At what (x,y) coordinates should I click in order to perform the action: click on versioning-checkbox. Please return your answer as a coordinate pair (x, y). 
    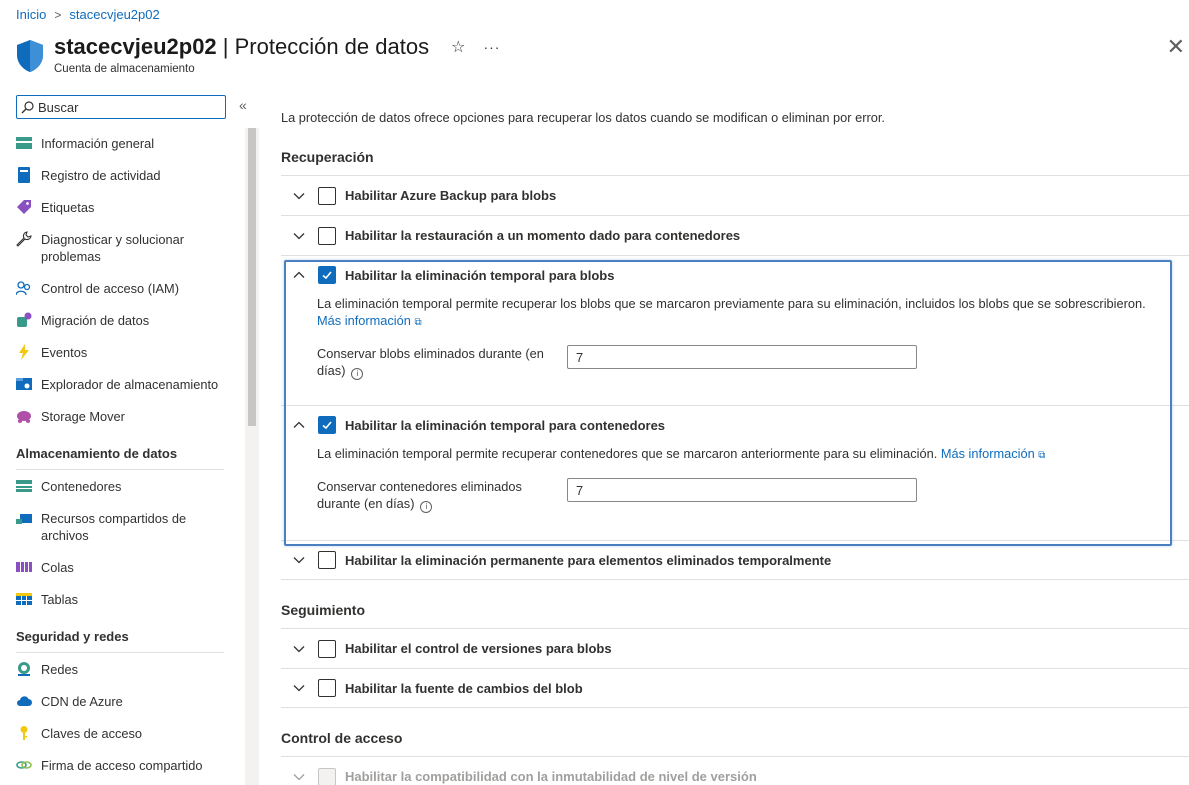
    Looking at the image, I should click on (327, 648).